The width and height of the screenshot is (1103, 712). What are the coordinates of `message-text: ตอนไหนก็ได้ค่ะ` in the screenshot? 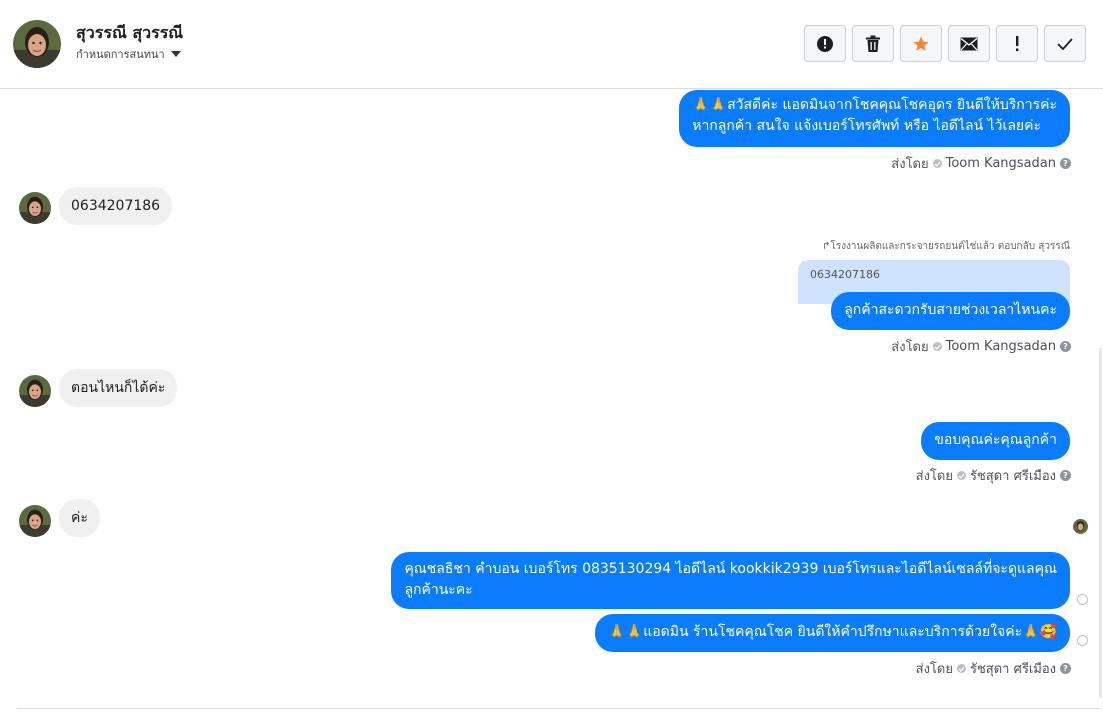 It's located at (118, 388).